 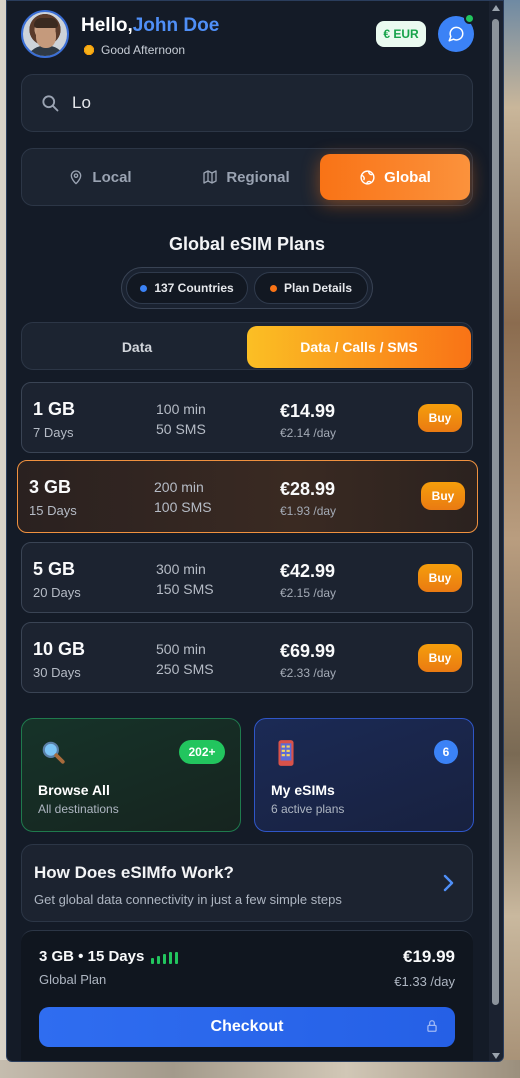 What do you see at coordinates (456, 34) in the screenshot?
I see `chat-bubble-icon` at bounding box center [456, 34].